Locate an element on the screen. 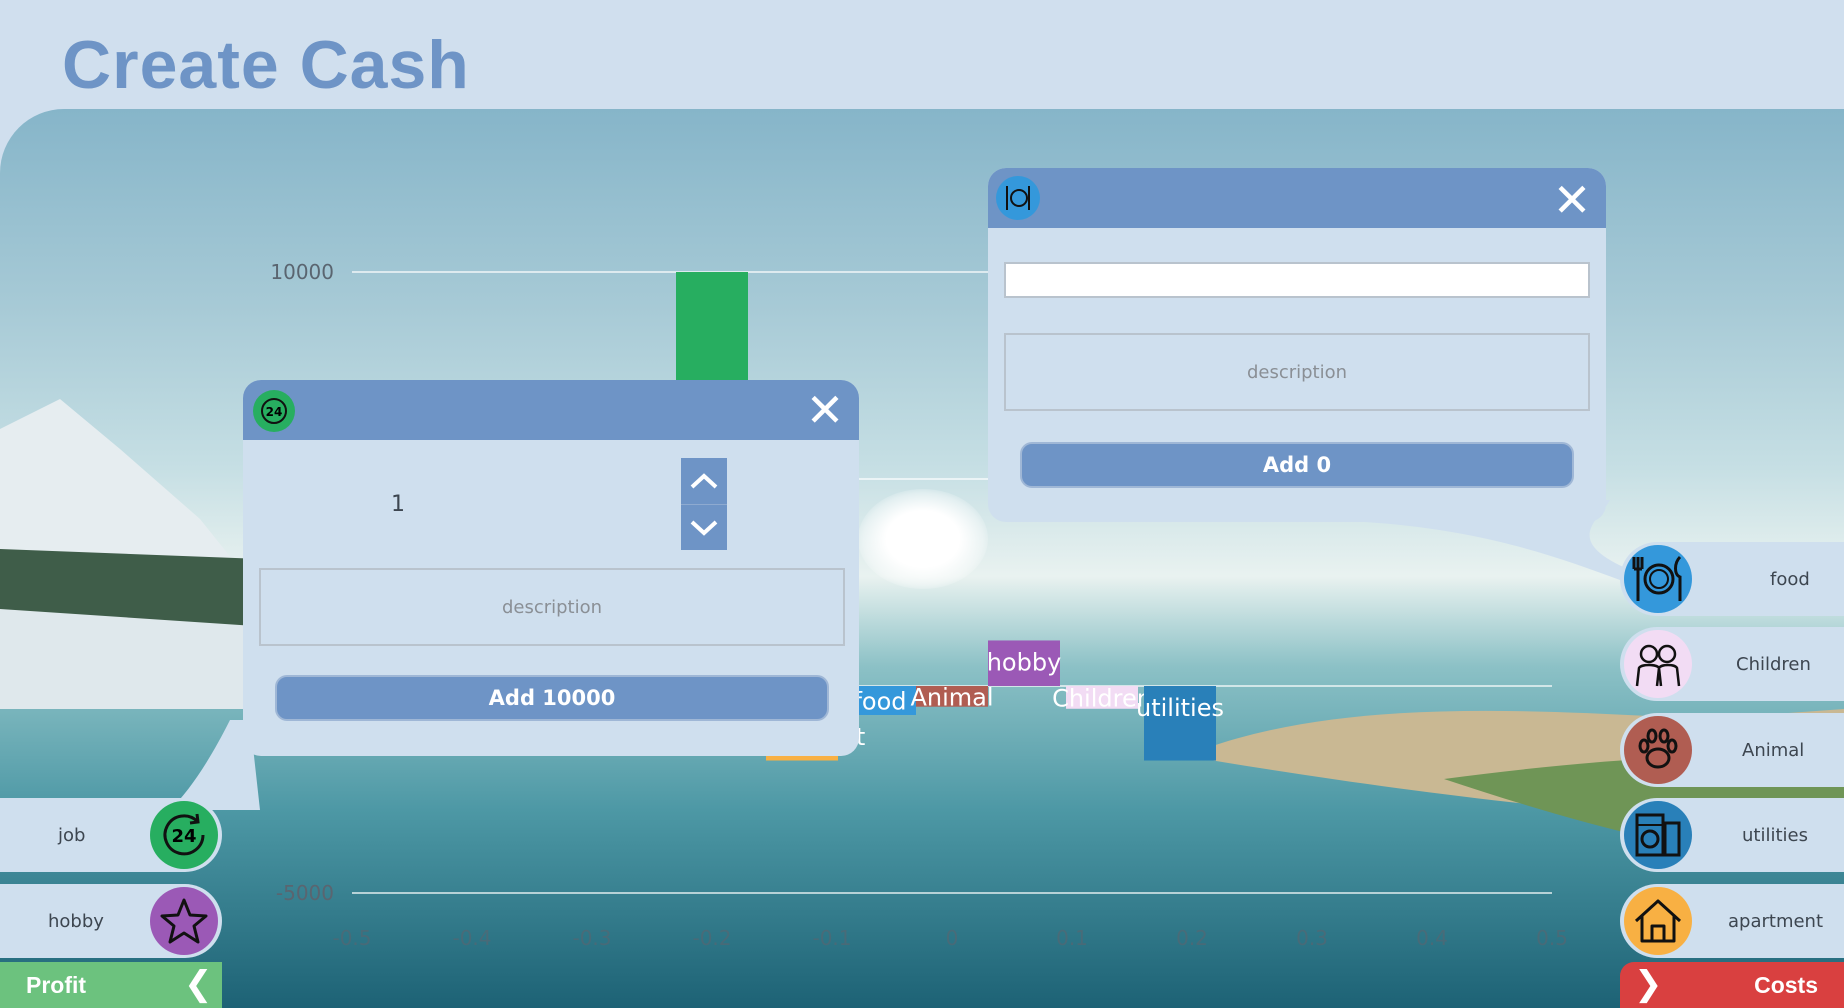  y-tick-label: 10000 is located at coordinates (302, 272).